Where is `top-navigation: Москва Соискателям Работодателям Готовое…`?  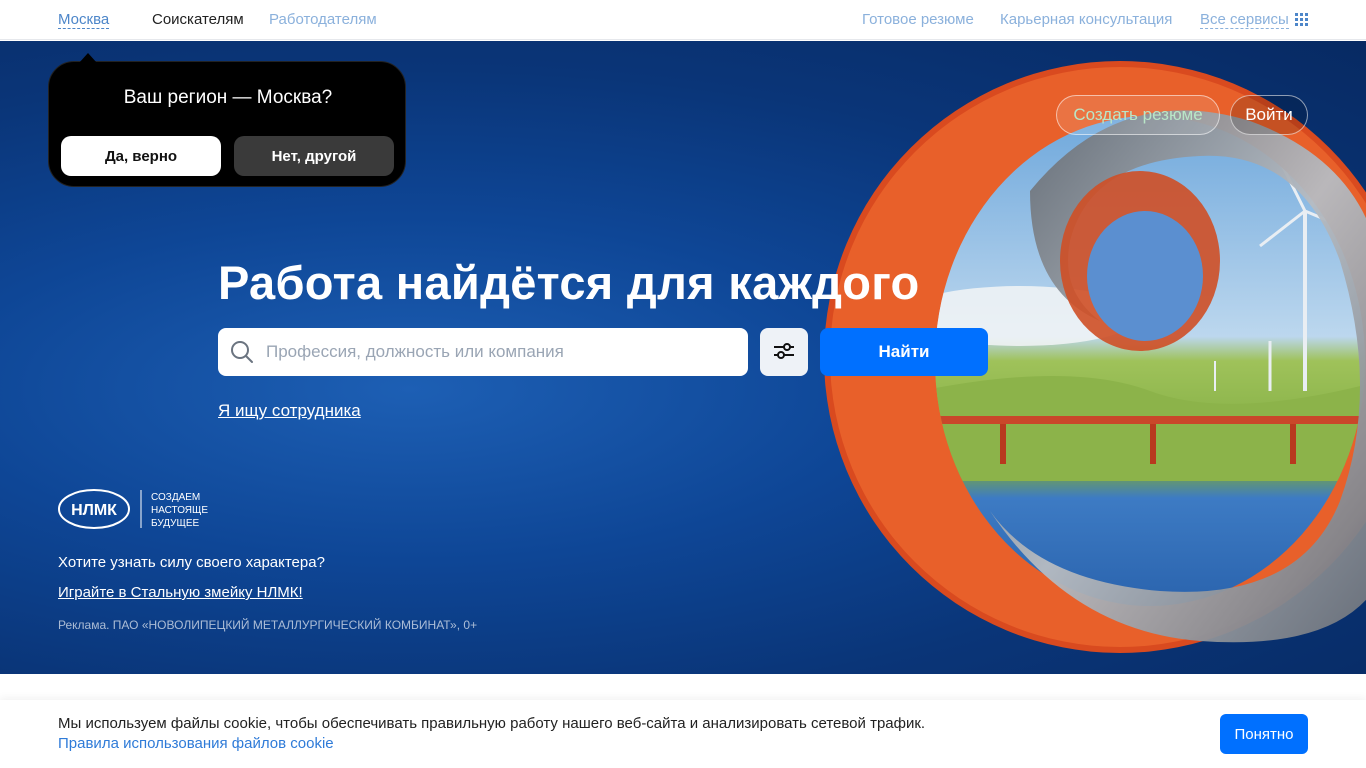
top-navigation: Москва Соискателям Работодателям Готовое… is located at coordinates (683, 20).